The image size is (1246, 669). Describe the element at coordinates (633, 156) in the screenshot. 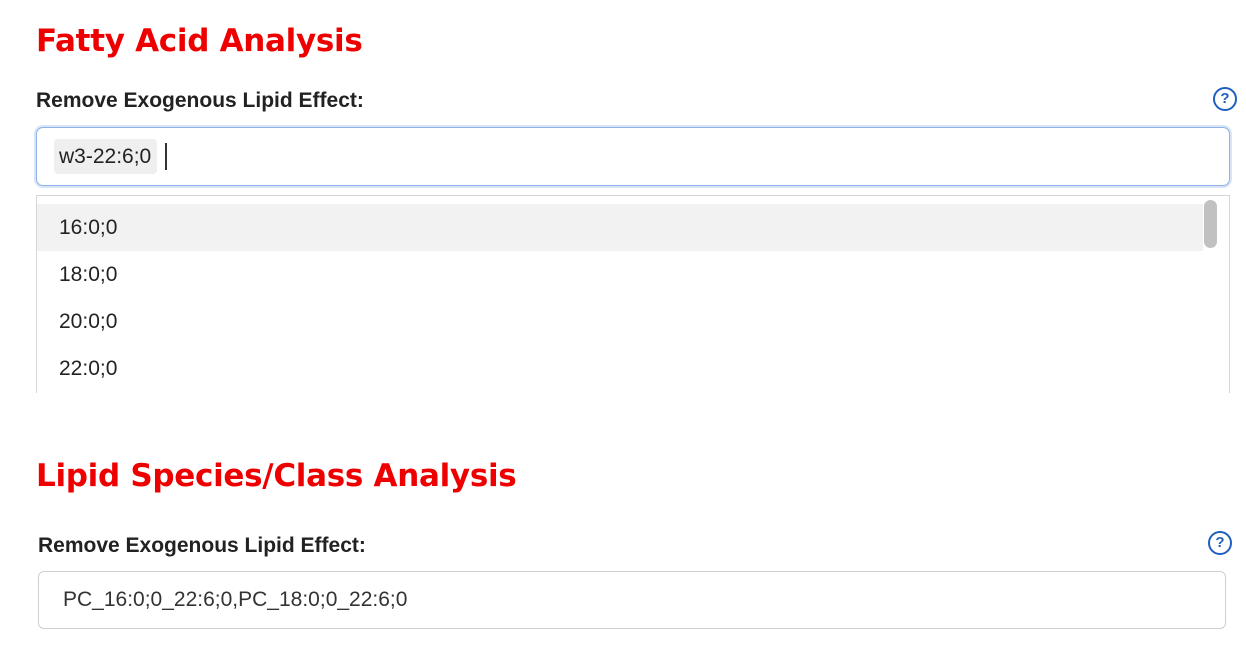

I see `fatty-acid-multiselect: w3-22:6;0` at that location.